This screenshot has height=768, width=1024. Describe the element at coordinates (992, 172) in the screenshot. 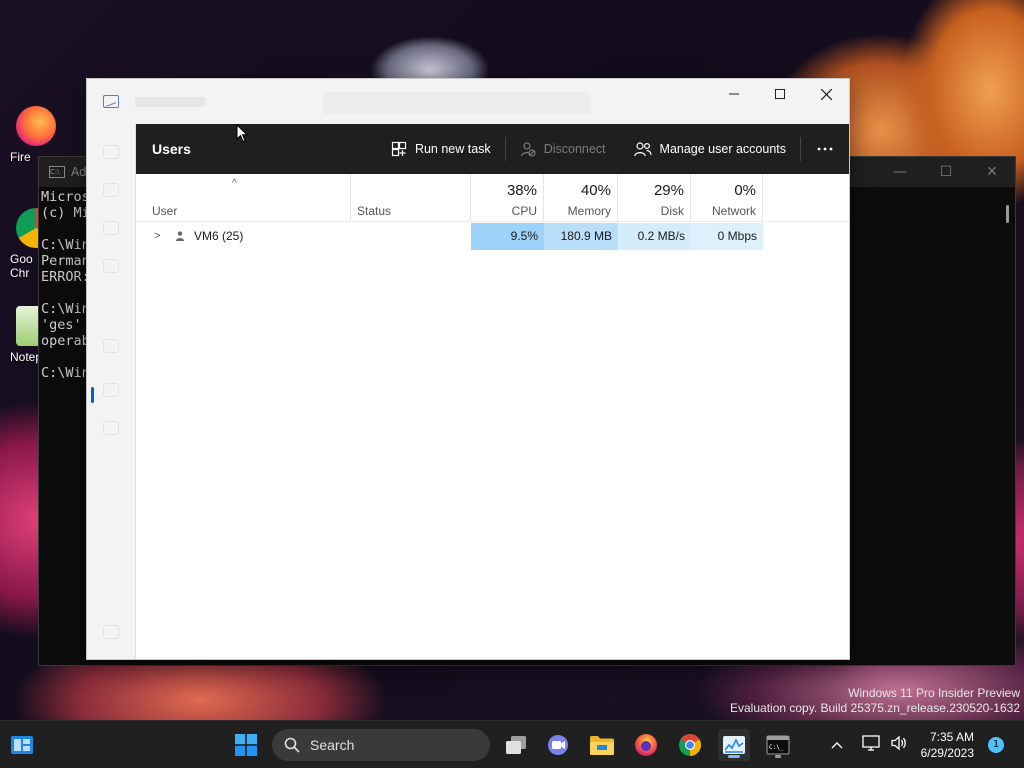

I see `close-icon: ✕` at that location.